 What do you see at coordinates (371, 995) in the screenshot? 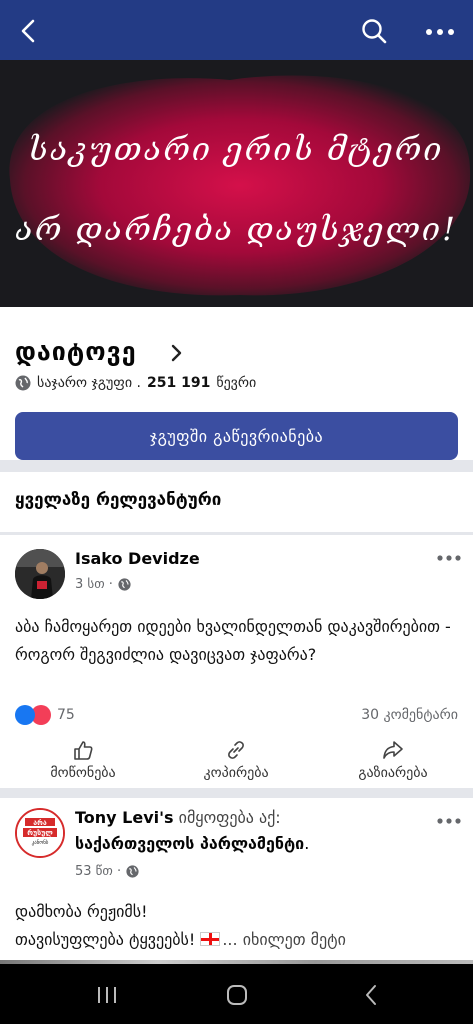
I see `nav-back-icon` at bounding box center [371, 995].